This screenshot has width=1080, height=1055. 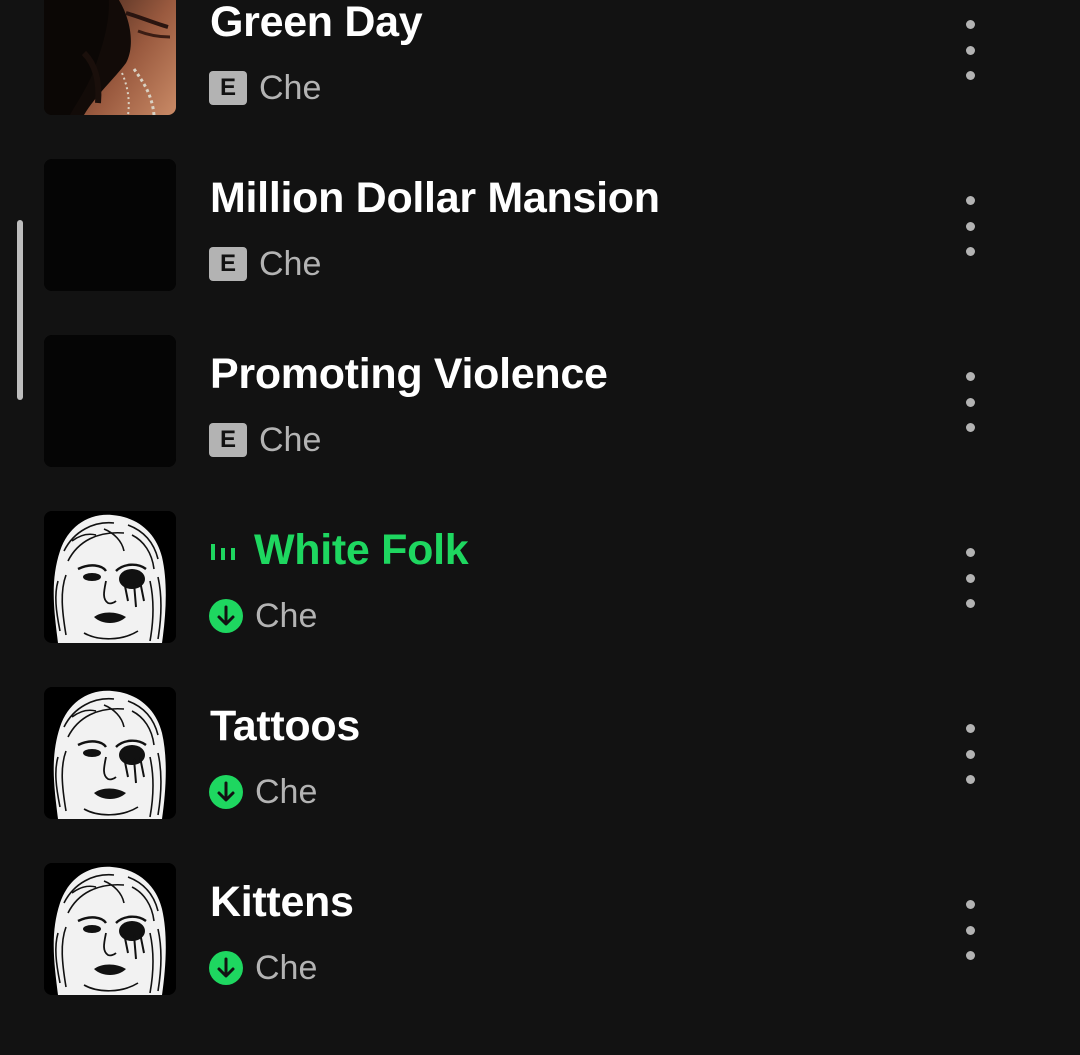 What do you see at coordinates (282, 902) in the screenshot?
I see `track-title: Kittens` at bounding box center [282, 902].